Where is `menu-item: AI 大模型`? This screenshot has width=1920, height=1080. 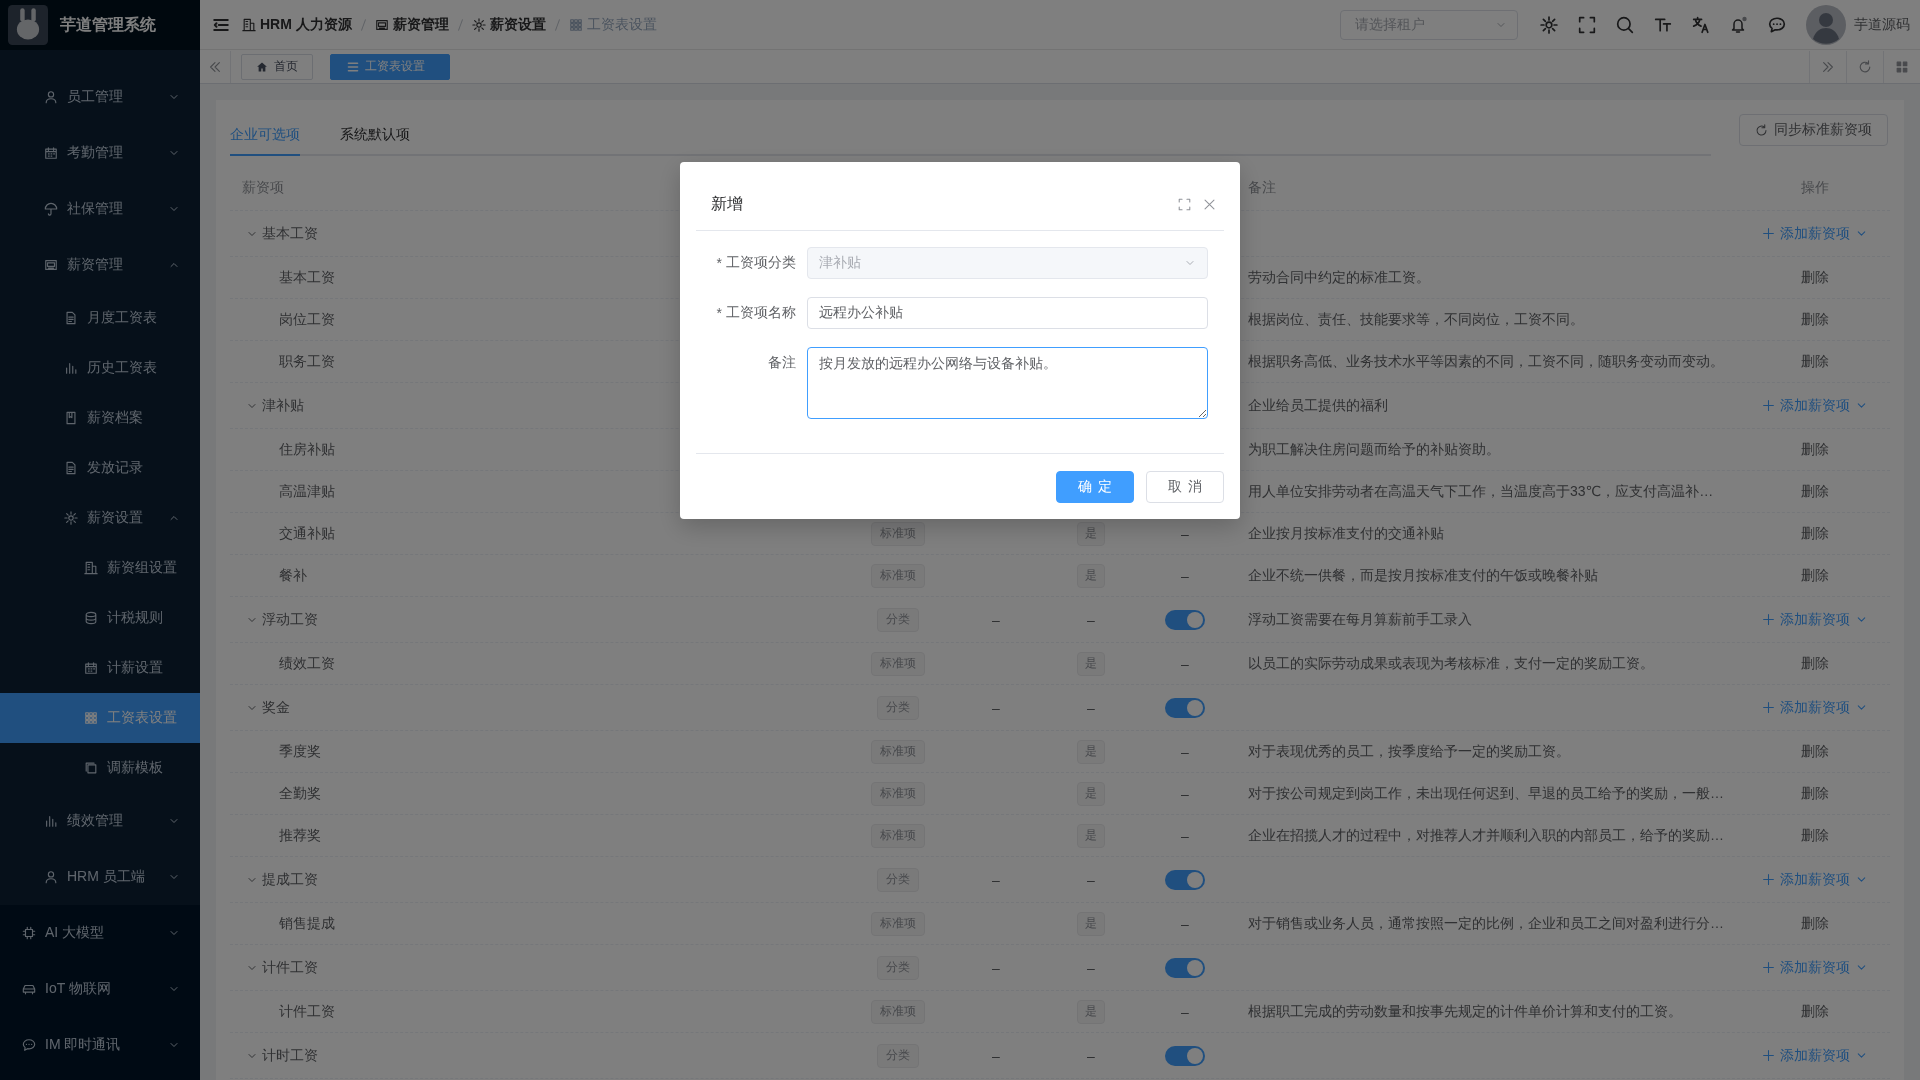
menu-item: AI 大模型 is located at coordinates (100, 933).